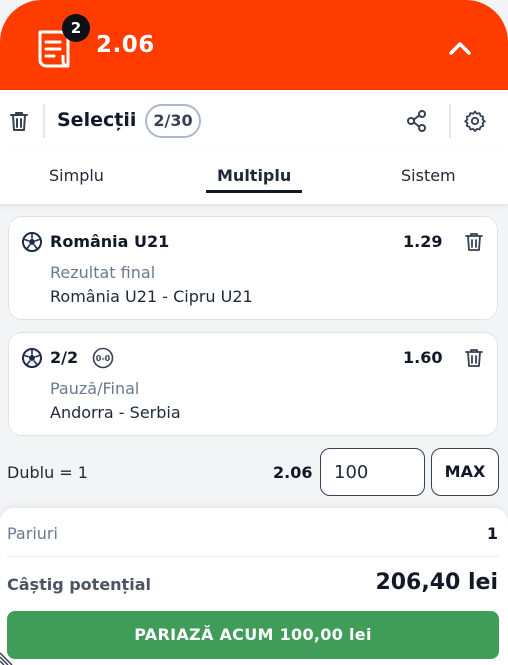  I want to click on tab-multiplu: Multiplu, so click(254, 175).